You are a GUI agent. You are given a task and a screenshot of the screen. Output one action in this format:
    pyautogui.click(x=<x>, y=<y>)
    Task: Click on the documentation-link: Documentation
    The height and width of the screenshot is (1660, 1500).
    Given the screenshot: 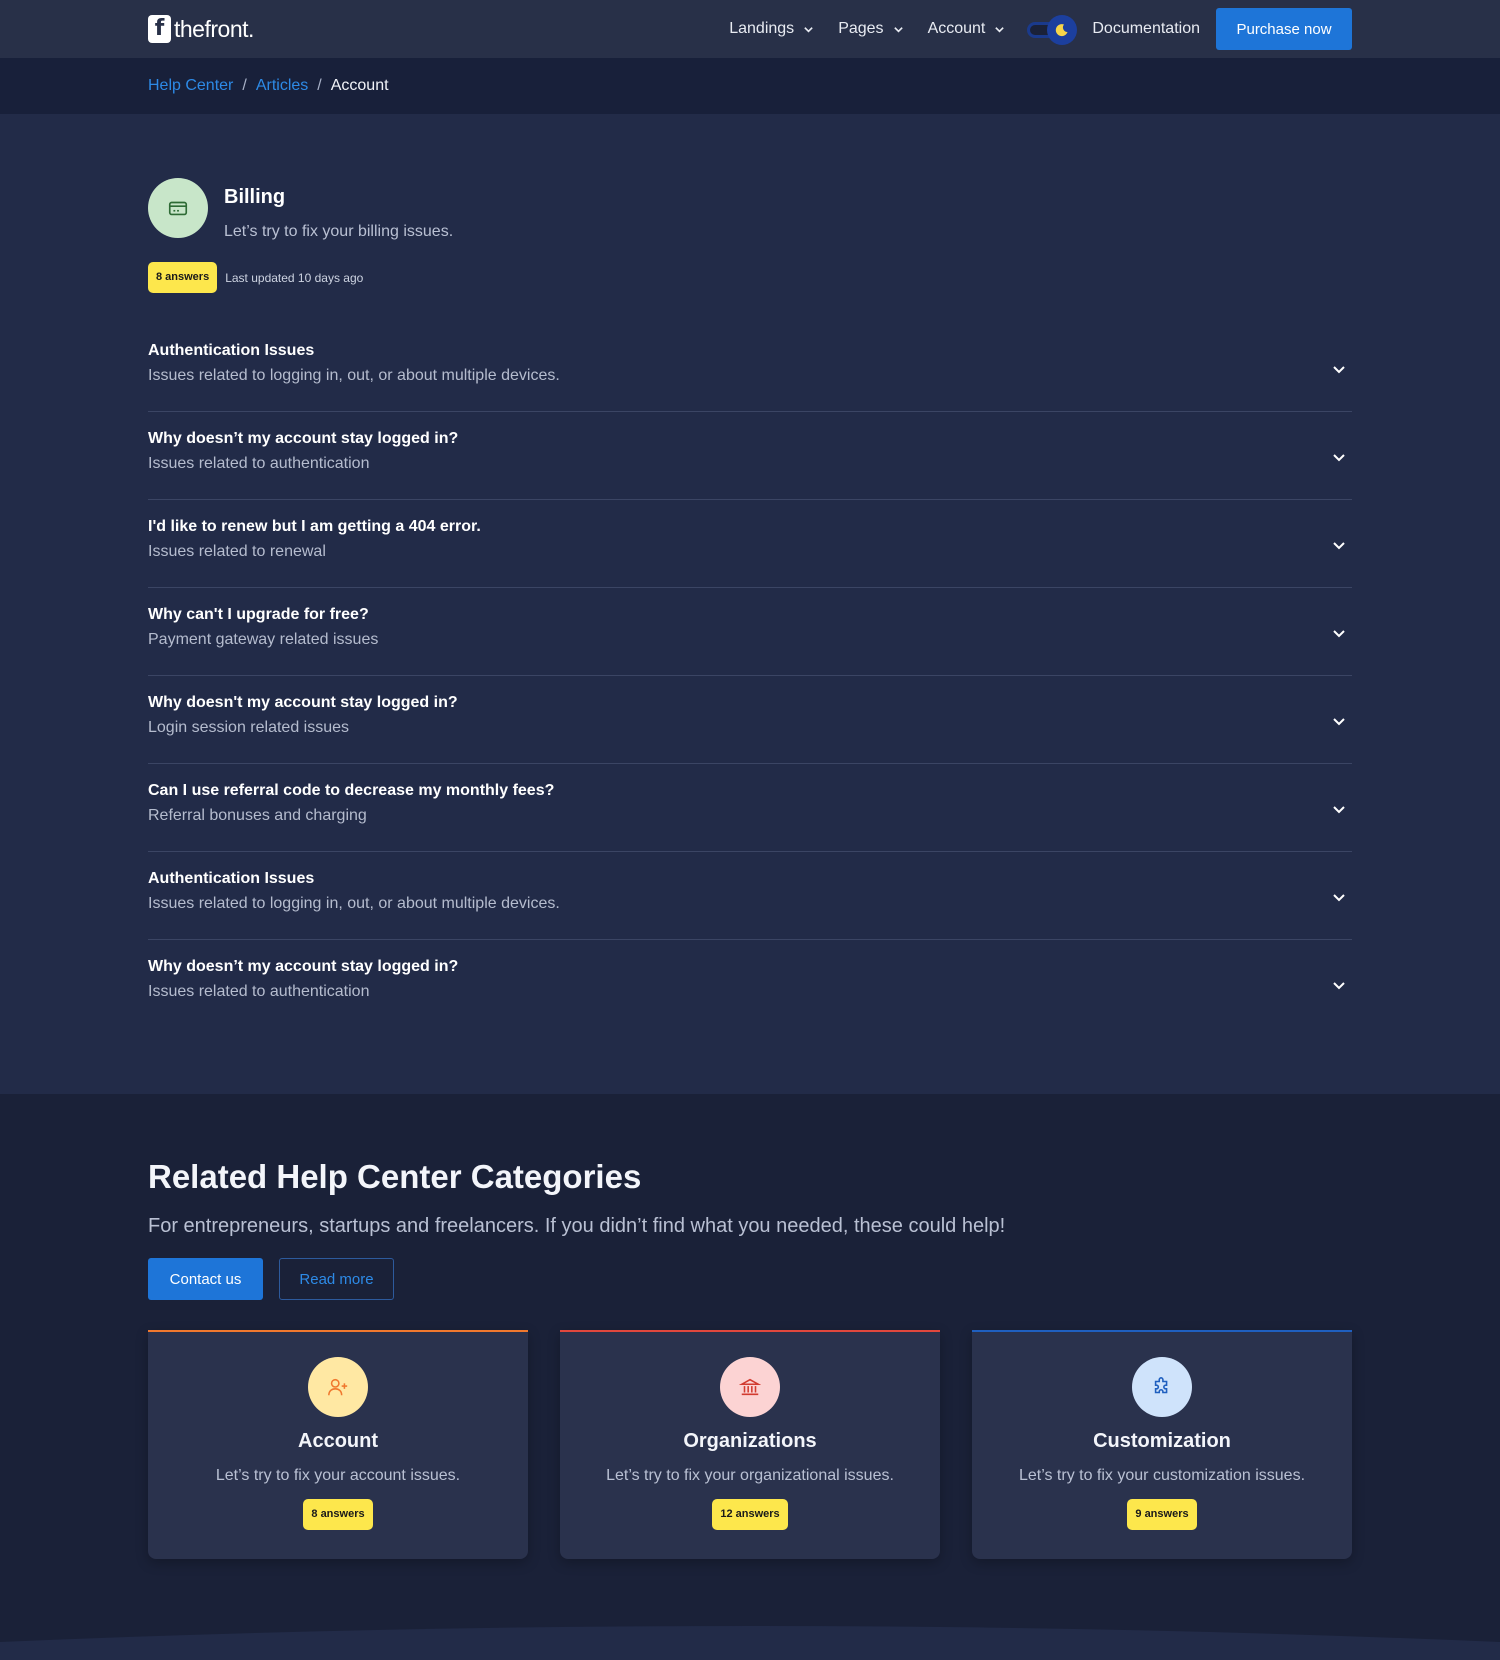 What is the action you would take?
    pyautogui.click(x=1146, y=29)
    